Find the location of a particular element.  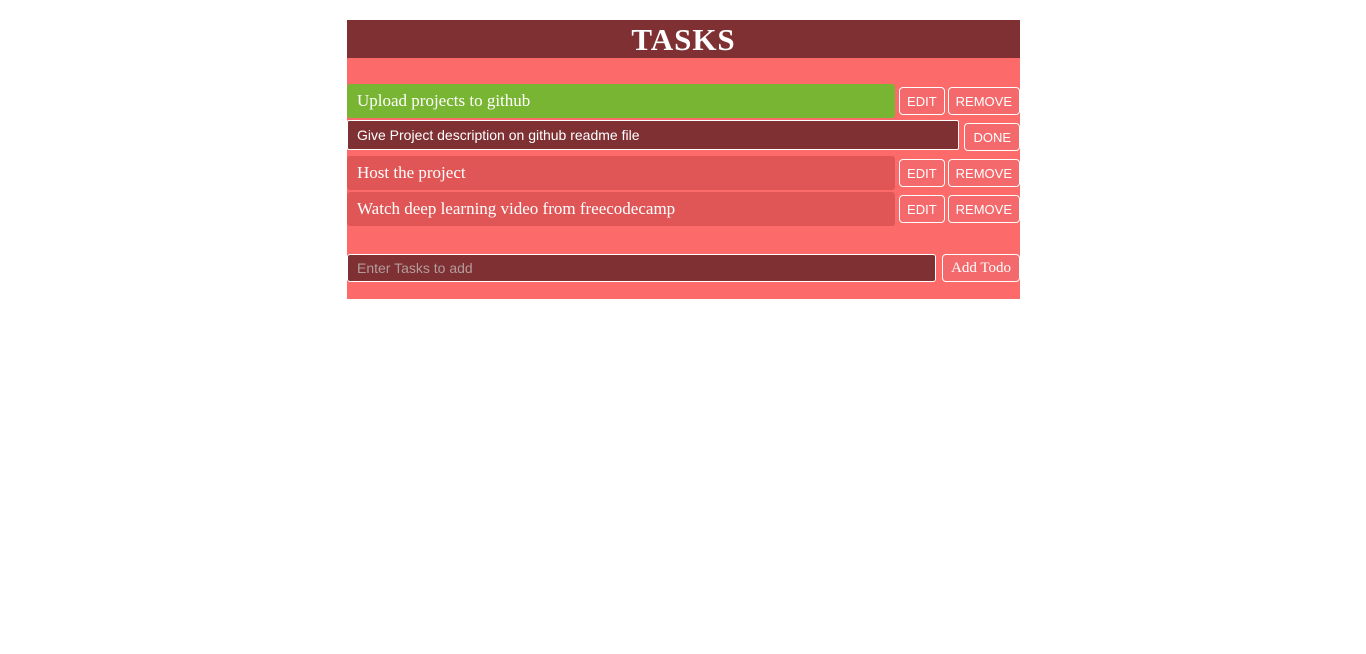

table-row: DONE is located at coordinates (683, 137).